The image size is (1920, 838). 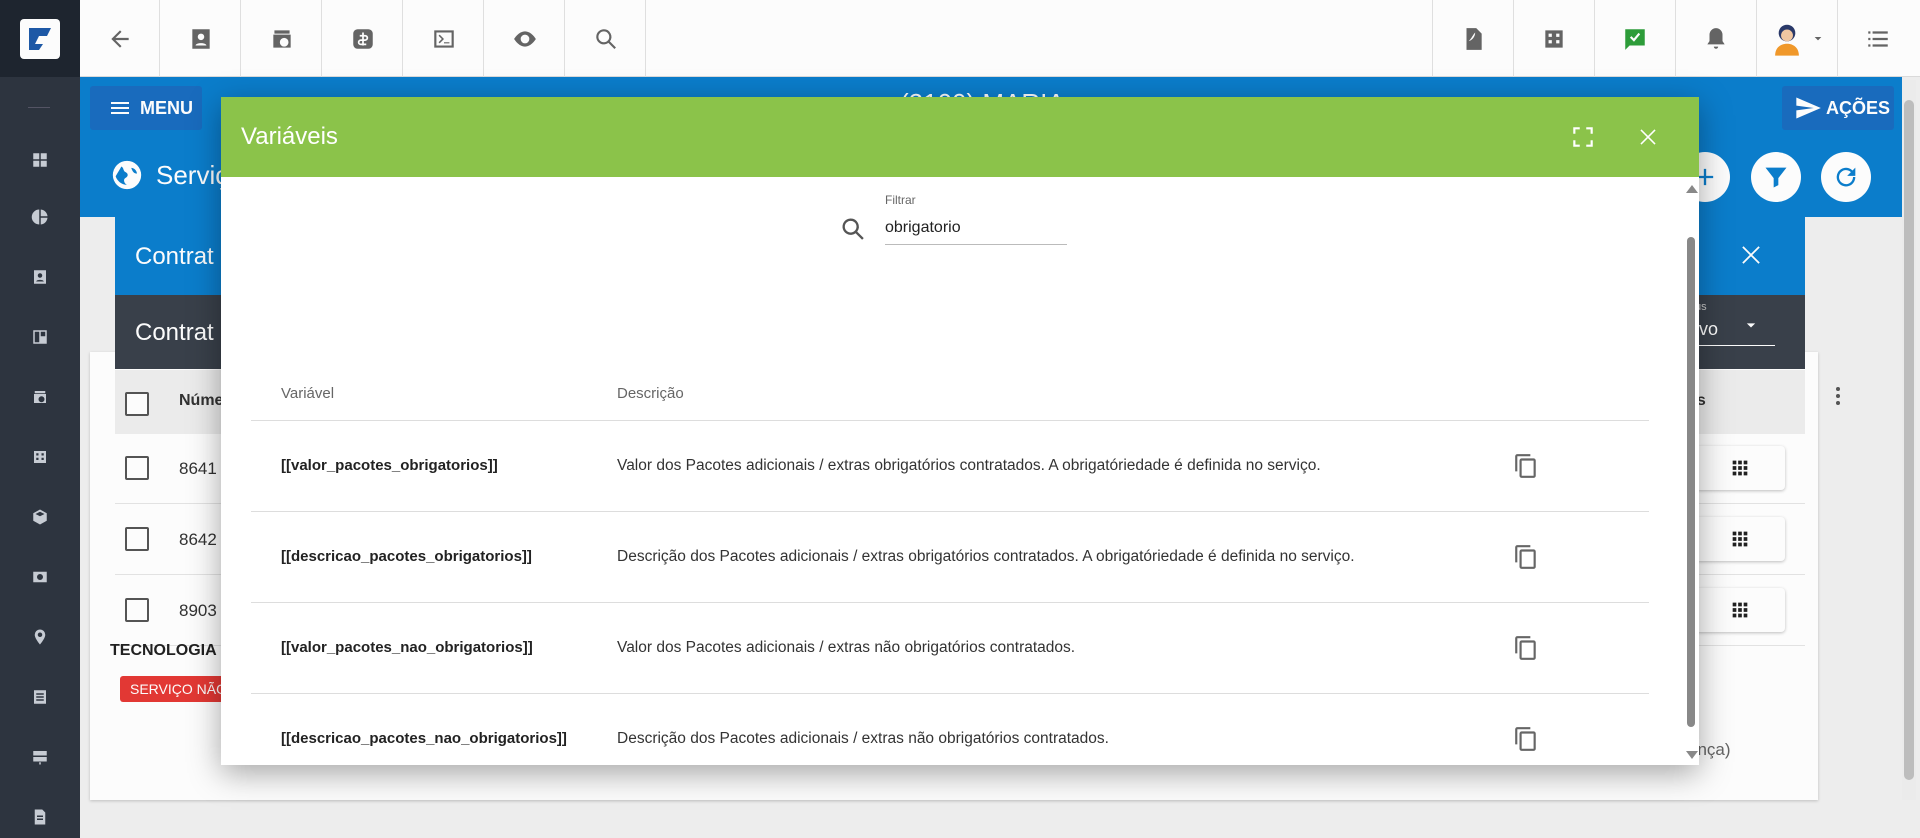 What do you see at coordinates (900, 200) in the screenshot?
I see `filter-label: Filtrar` at bounding box center [900, 200].